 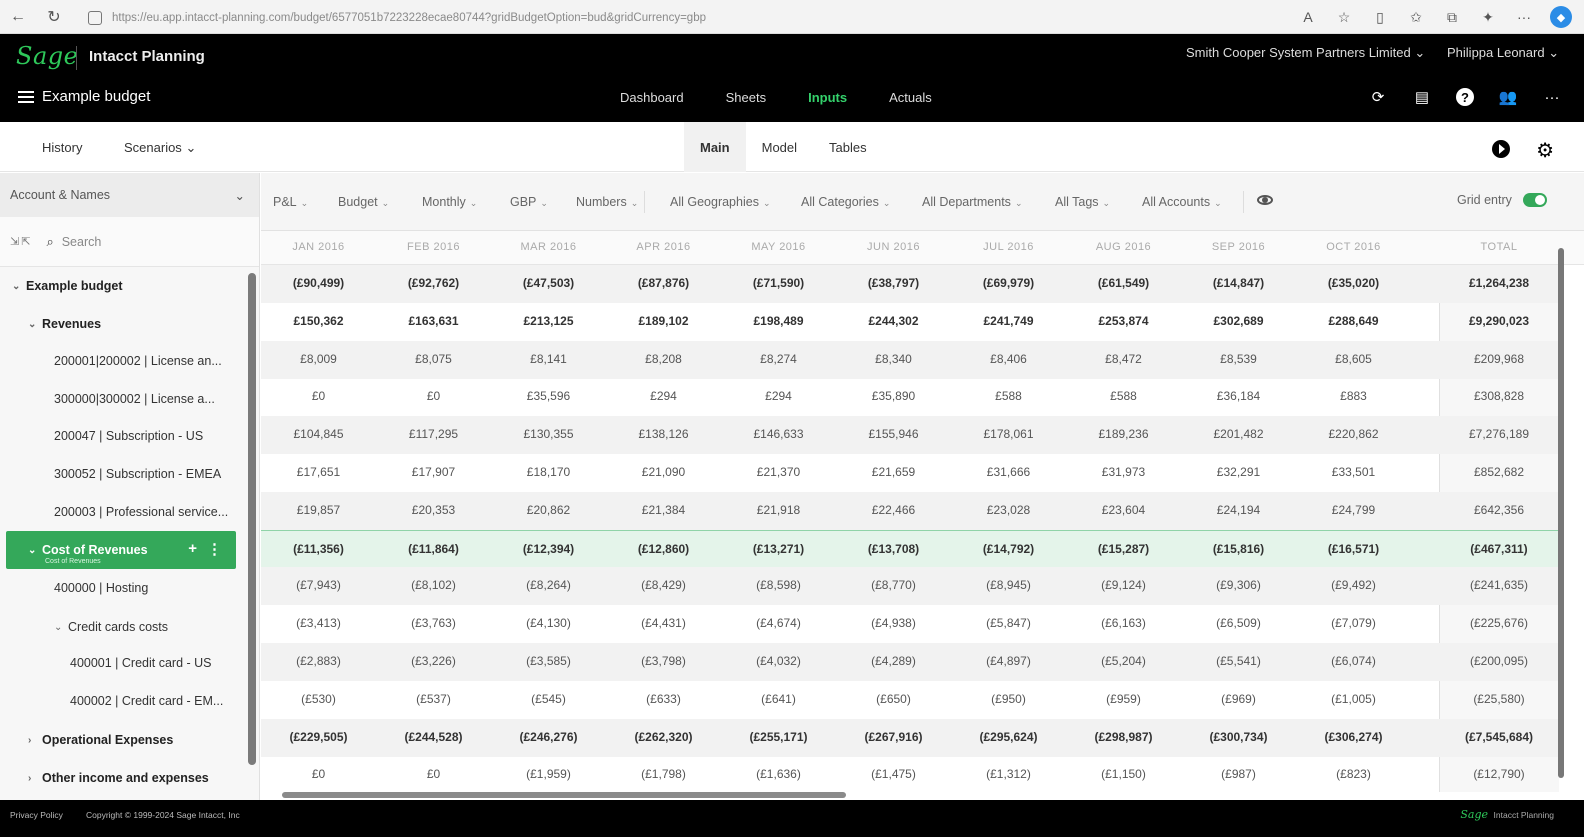 I want to click on table-cell: £8,208, so click(x=663, y=359).